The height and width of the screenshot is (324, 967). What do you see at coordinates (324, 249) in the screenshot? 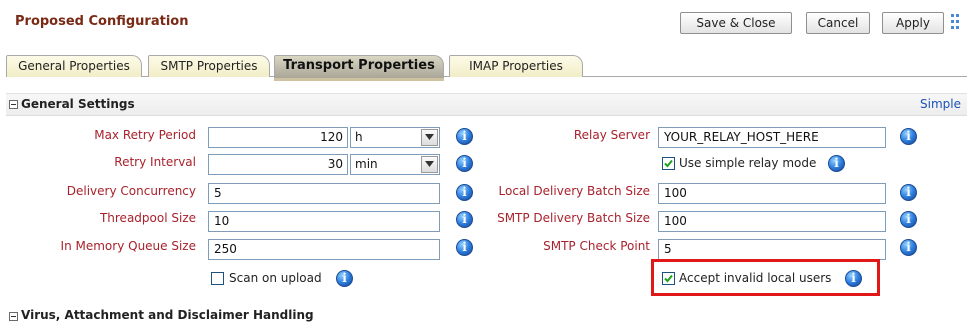
I see `in-memory-queue-size-input: 250` at bounding box center [324, 249].